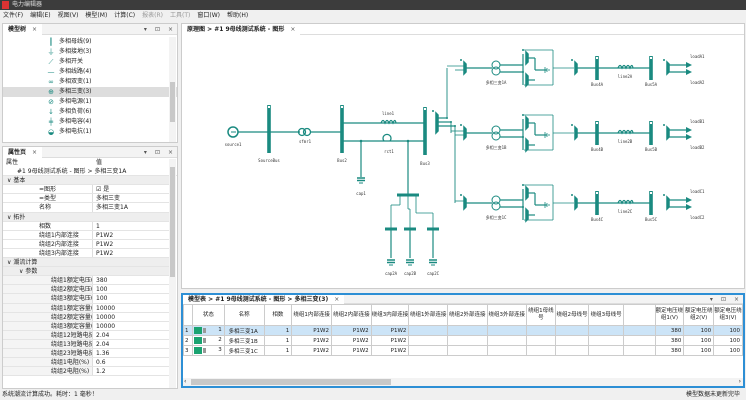 The width and height of the screenshot is (746, 400). Describe the element at coordinates (86, 190) in the screenshot. I see `property-row: =图形 ☑ 是` at that location.